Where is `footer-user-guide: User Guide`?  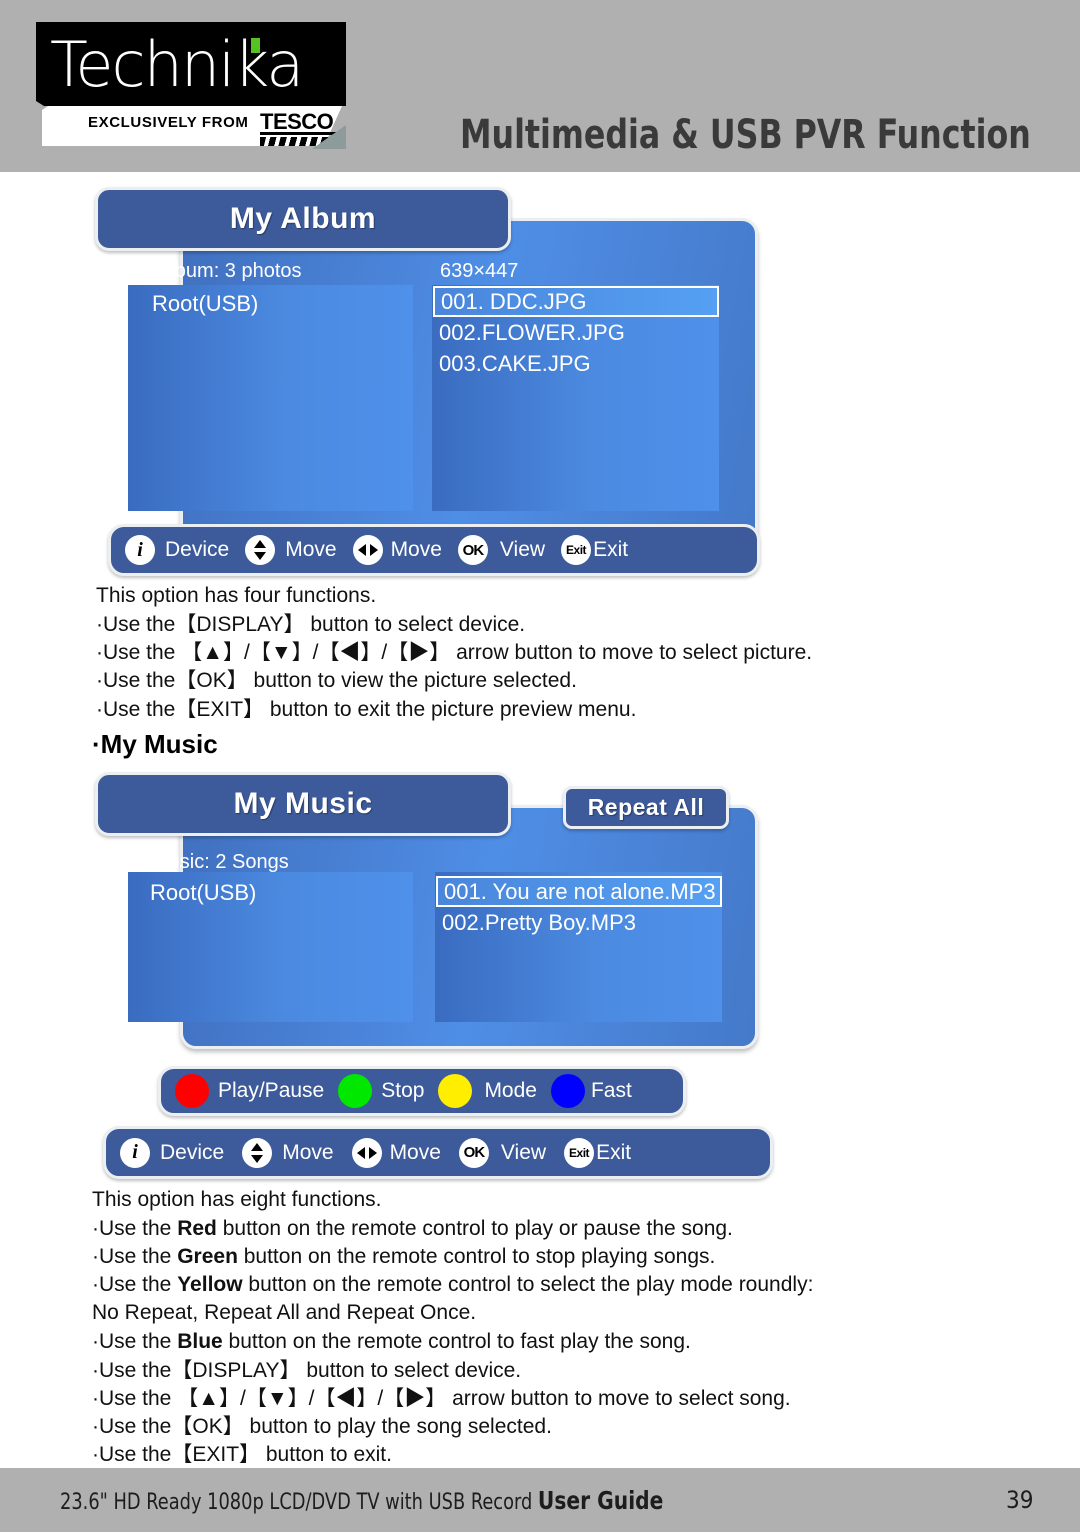 footer-user-guide: User Guide is located at coordinates (600, 1500).